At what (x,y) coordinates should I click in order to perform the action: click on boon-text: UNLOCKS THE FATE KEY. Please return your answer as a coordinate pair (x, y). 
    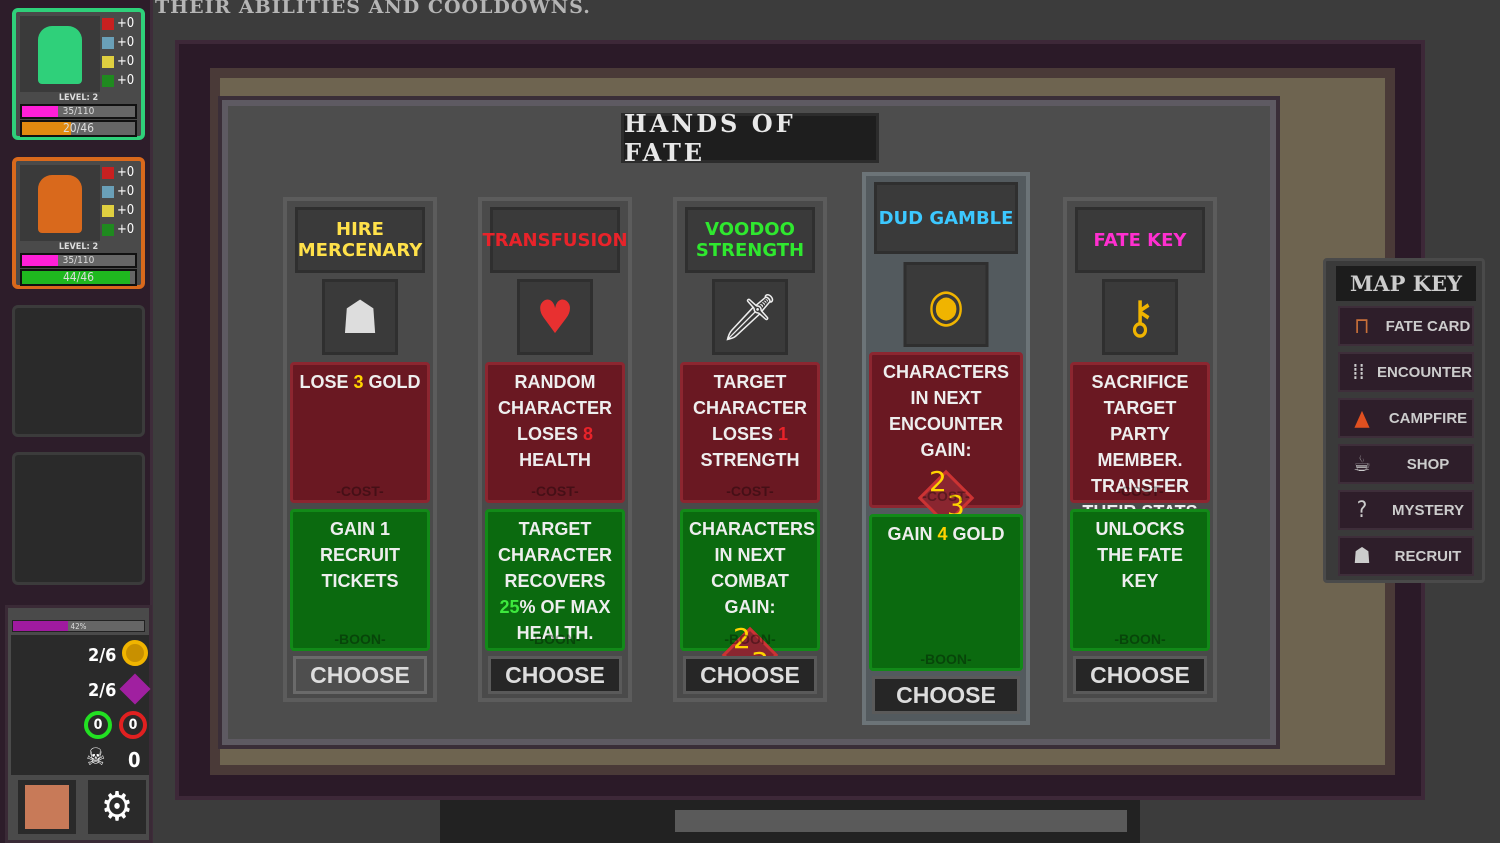
    Looking at the image, I should click on (1140, 555).